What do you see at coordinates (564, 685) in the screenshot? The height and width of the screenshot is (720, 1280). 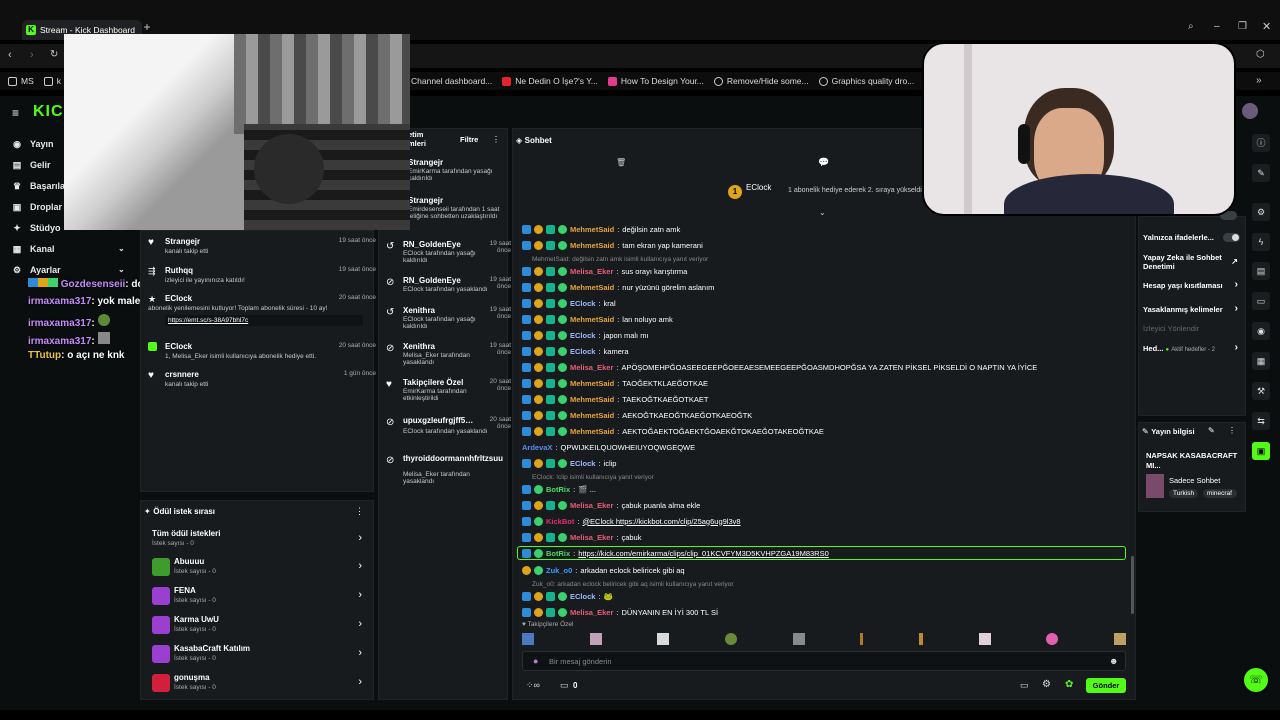 I see `store-icon: ▭` at bounding box center [564, 685].